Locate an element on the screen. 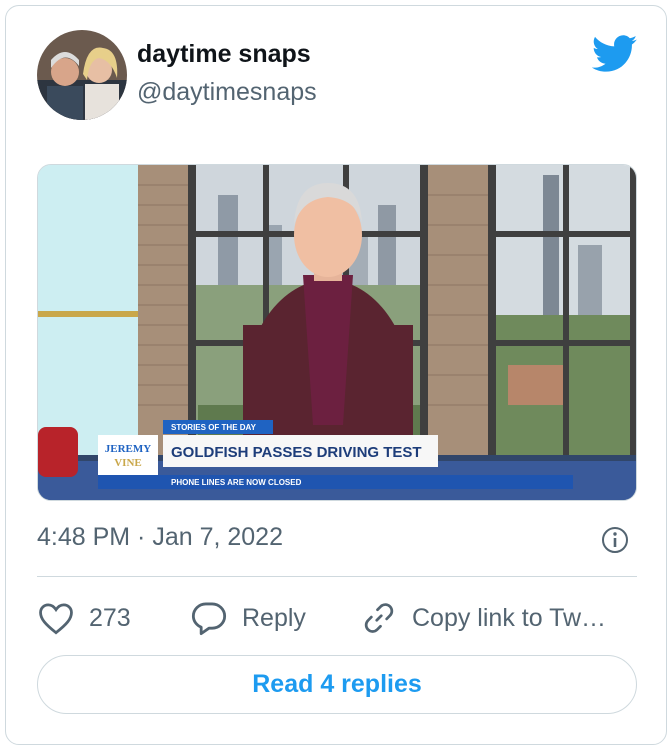  reply-button: Reply is located at coordinates (248, 618).